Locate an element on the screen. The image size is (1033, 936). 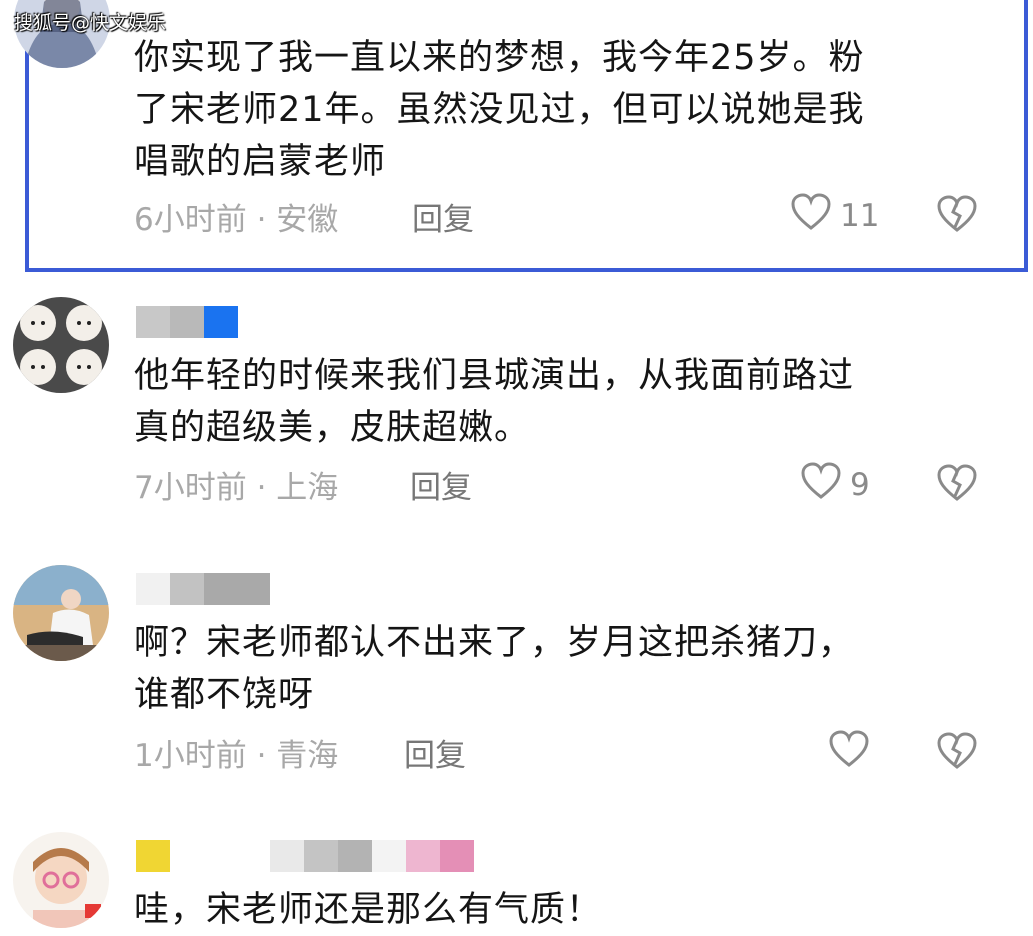
comment-text: 啊？宋老师都认不出来了，岁月这把杀猪刀， 谁都不饶呀 is located at coordinates (494, 669).